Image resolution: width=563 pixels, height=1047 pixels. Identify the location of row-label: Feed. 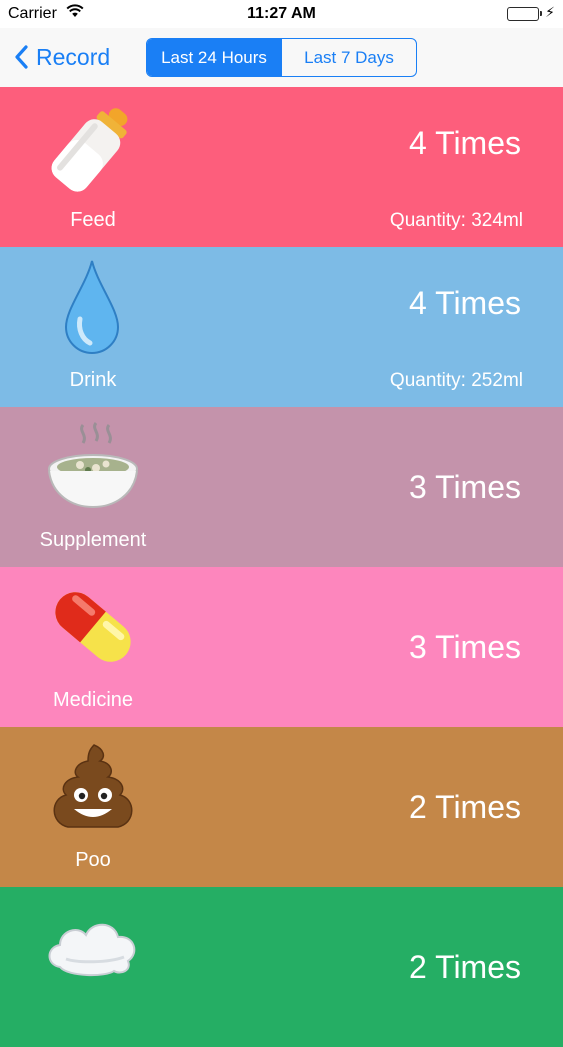
(93, 220).